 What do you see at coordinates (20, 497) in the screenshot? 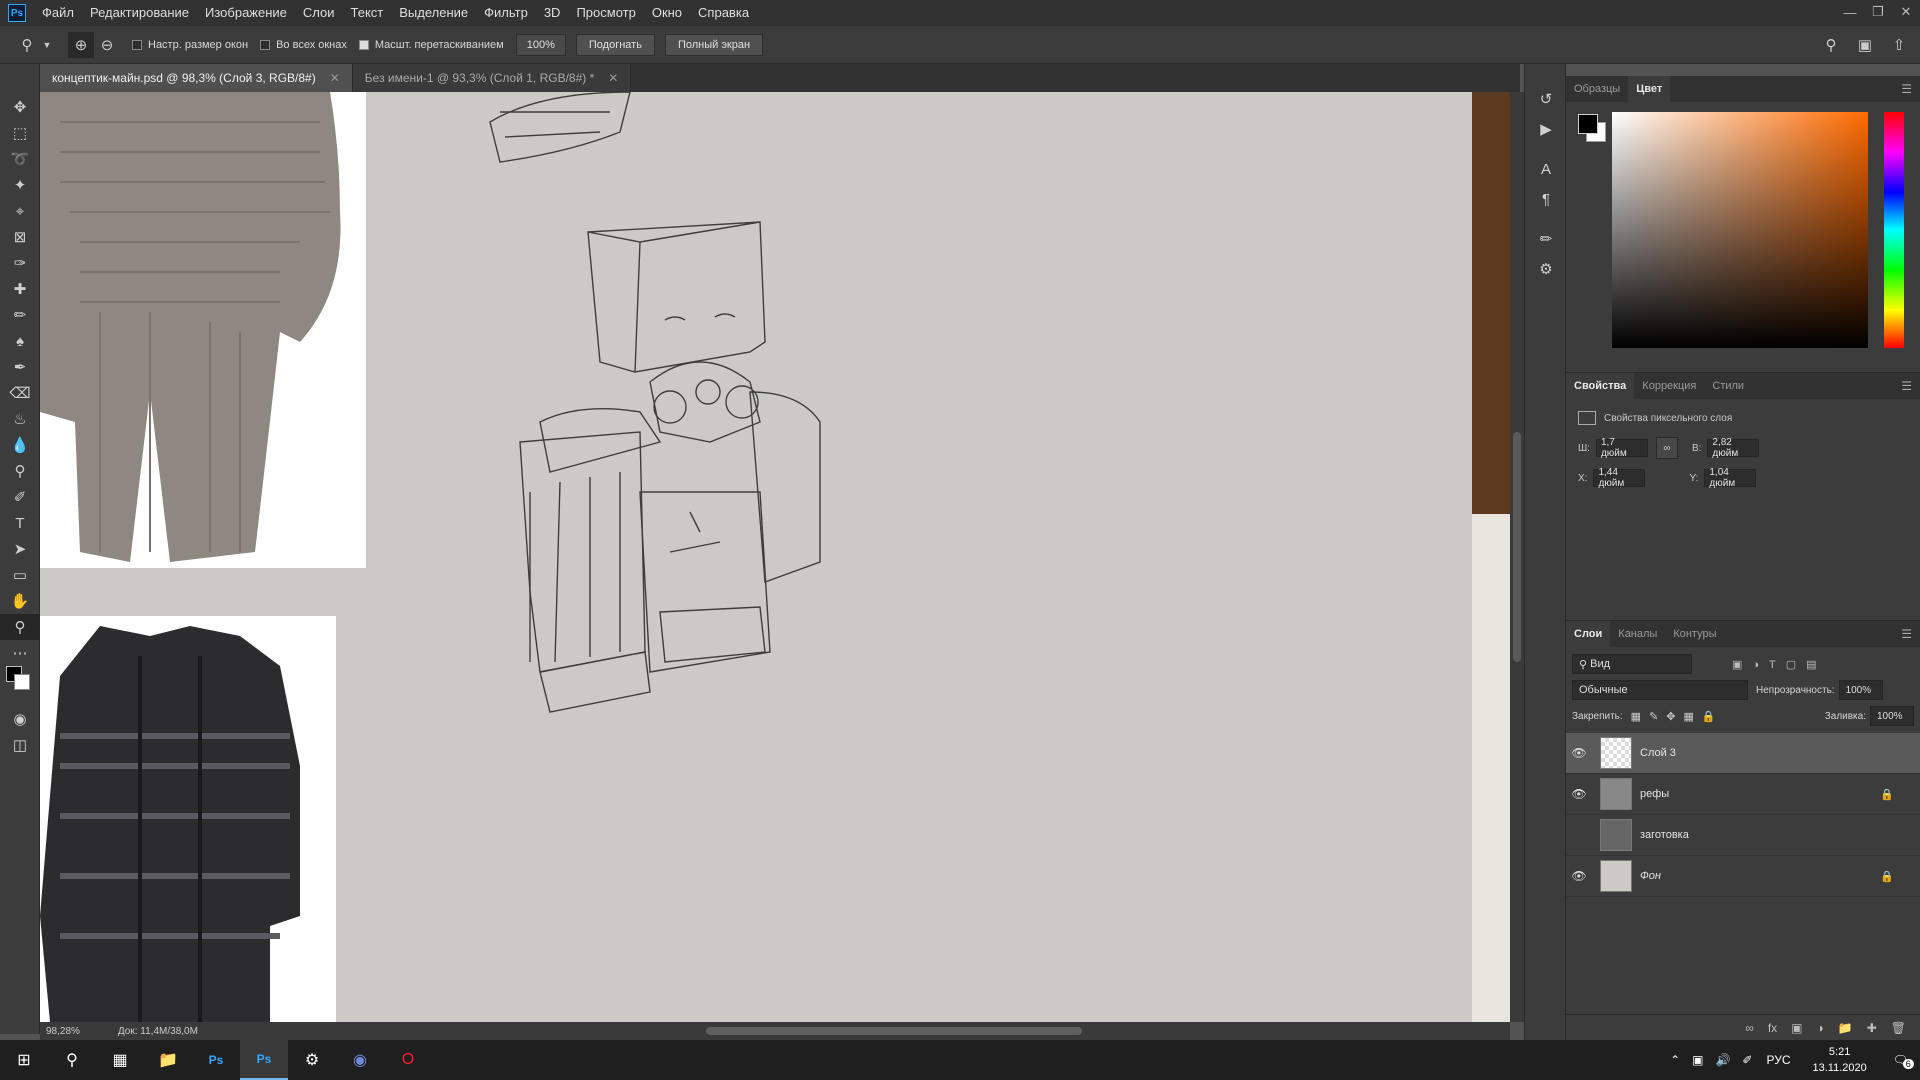
I see `pen-tool-icon: ✐` at bounding box center [20, 497].